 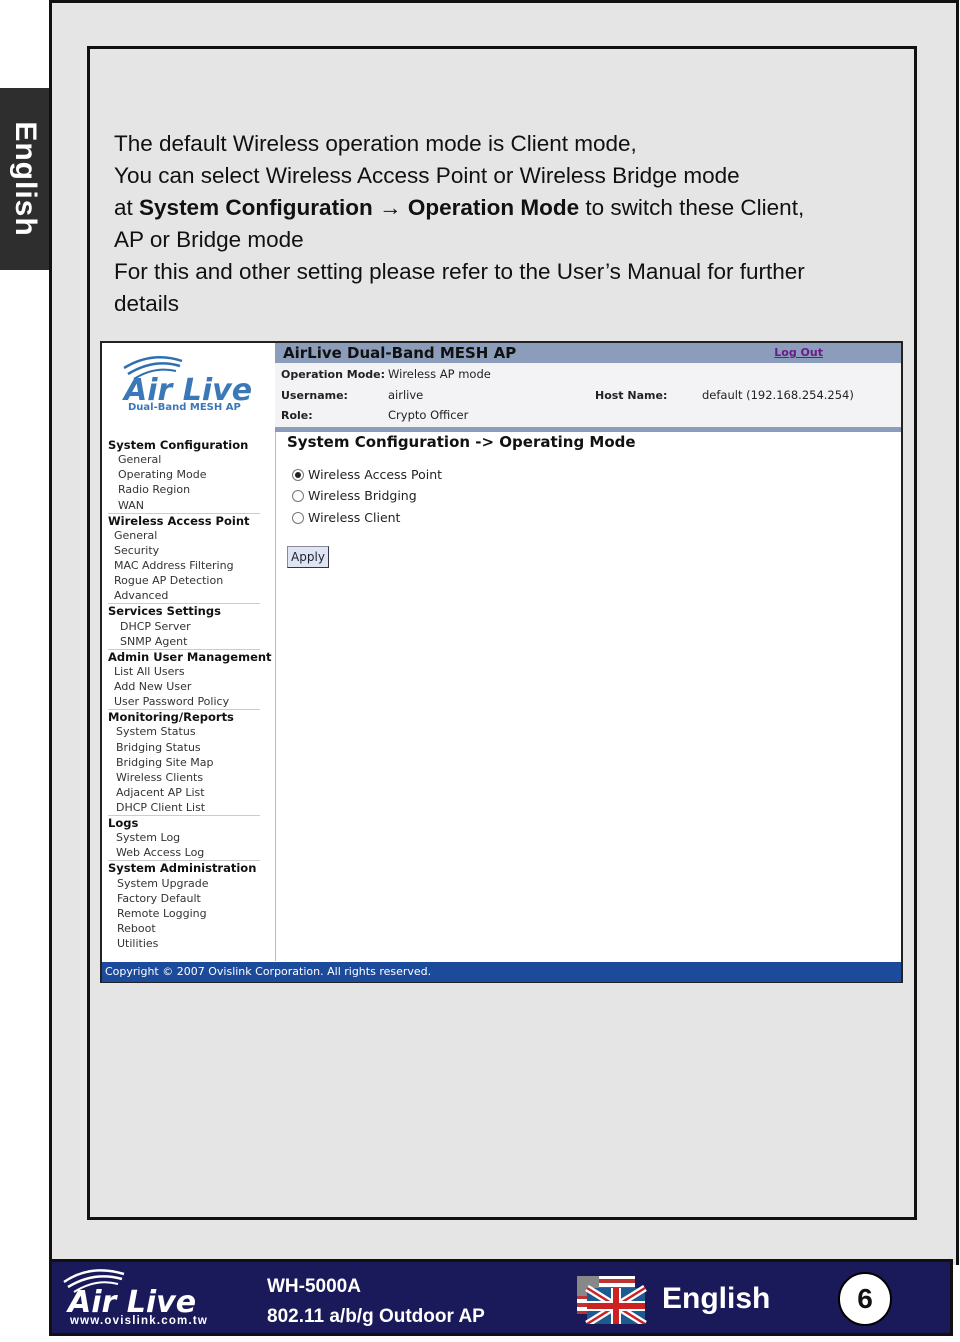 What do you see at coordinates (298, 474) in the screenshot?
I see `radio-selected-icon` at bounding box center [298, 474].